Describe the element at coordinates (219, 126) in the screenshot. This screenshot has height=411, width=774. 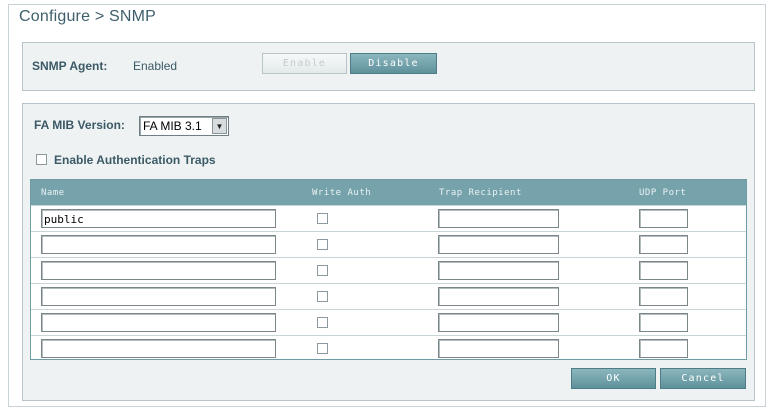
I see `chevron-down-icon: ▼` at that location.